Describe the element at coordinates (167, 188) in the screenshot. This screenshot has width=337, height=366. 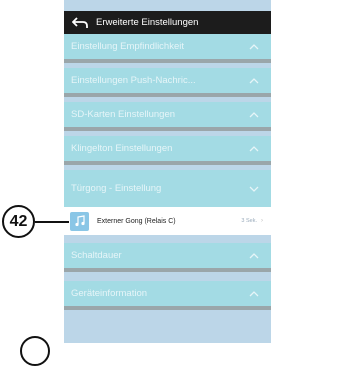
I see `section-door-chime: Türgong - Einstellung` at that location.